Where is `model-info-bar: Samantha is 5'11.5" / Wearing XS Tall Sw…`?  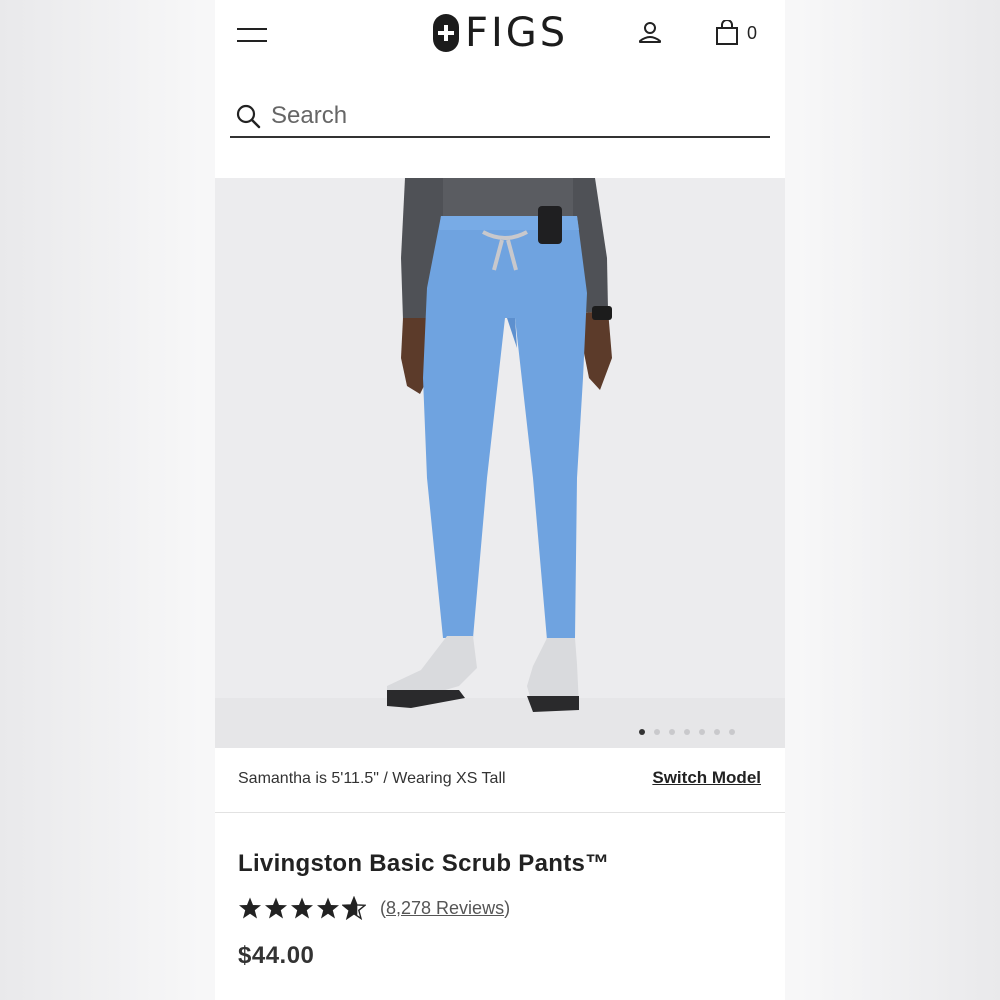 model-info-bar: Samantha is 5'11.5" / Wearing XS Tall Sw… is located at coordinates (500, 780).